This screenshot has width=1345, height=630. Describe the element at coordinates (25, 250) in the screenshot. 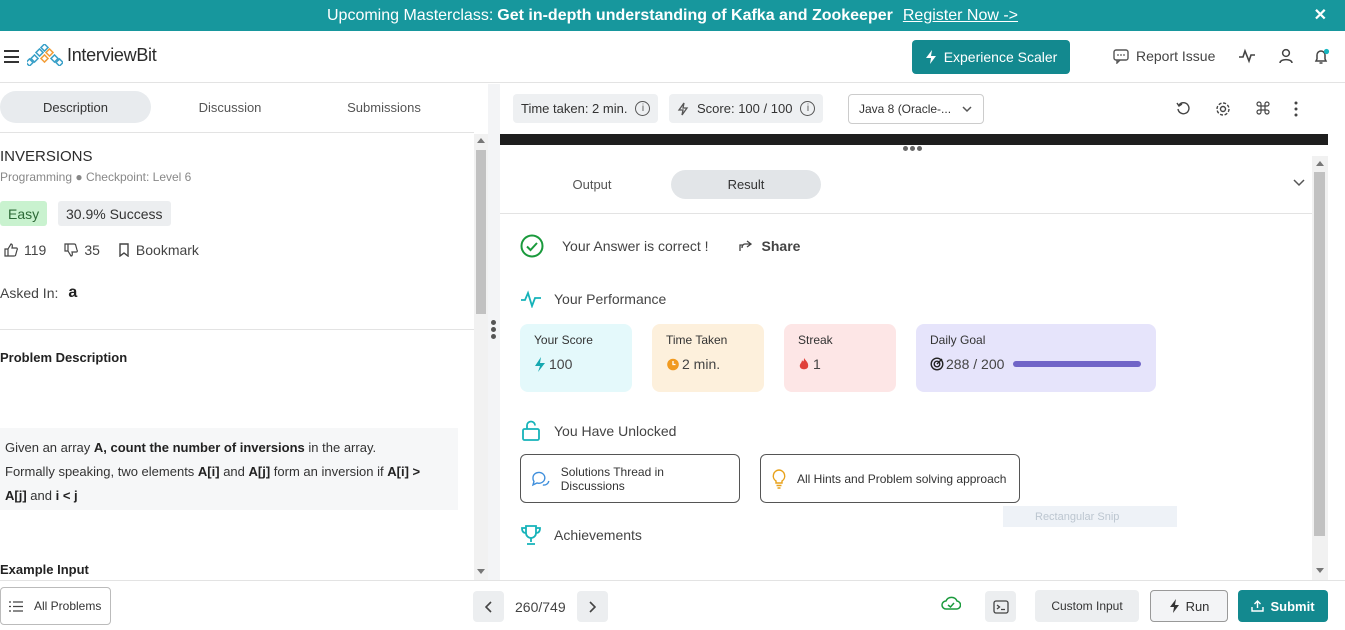

I see `upvote-button: 119` at that location.